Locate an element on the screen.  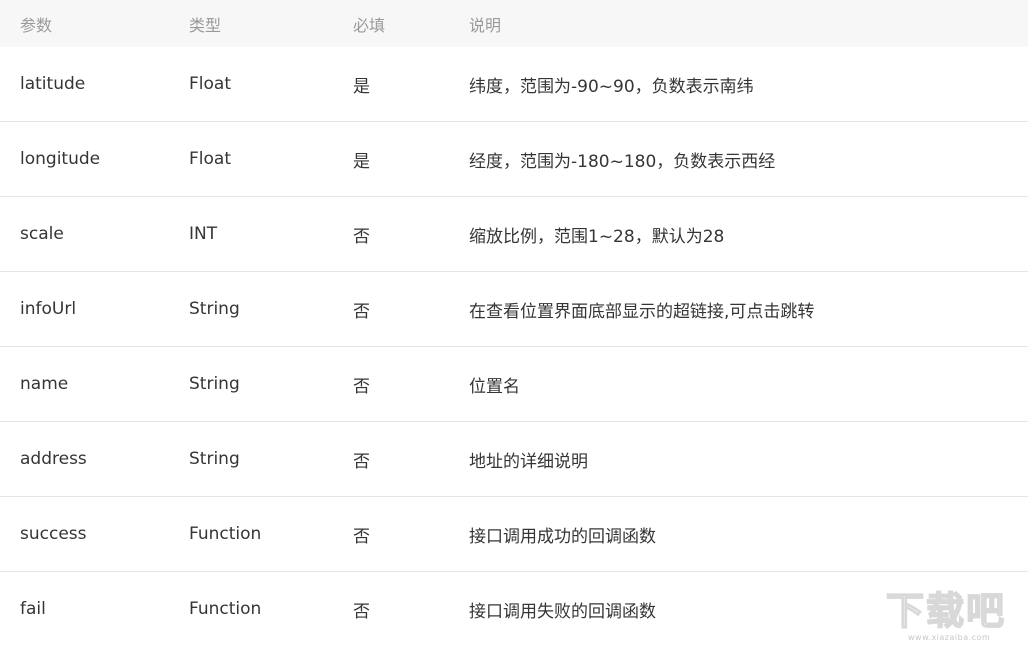
table-row: name String 否 位置名 is located at coordinates (514, 384).